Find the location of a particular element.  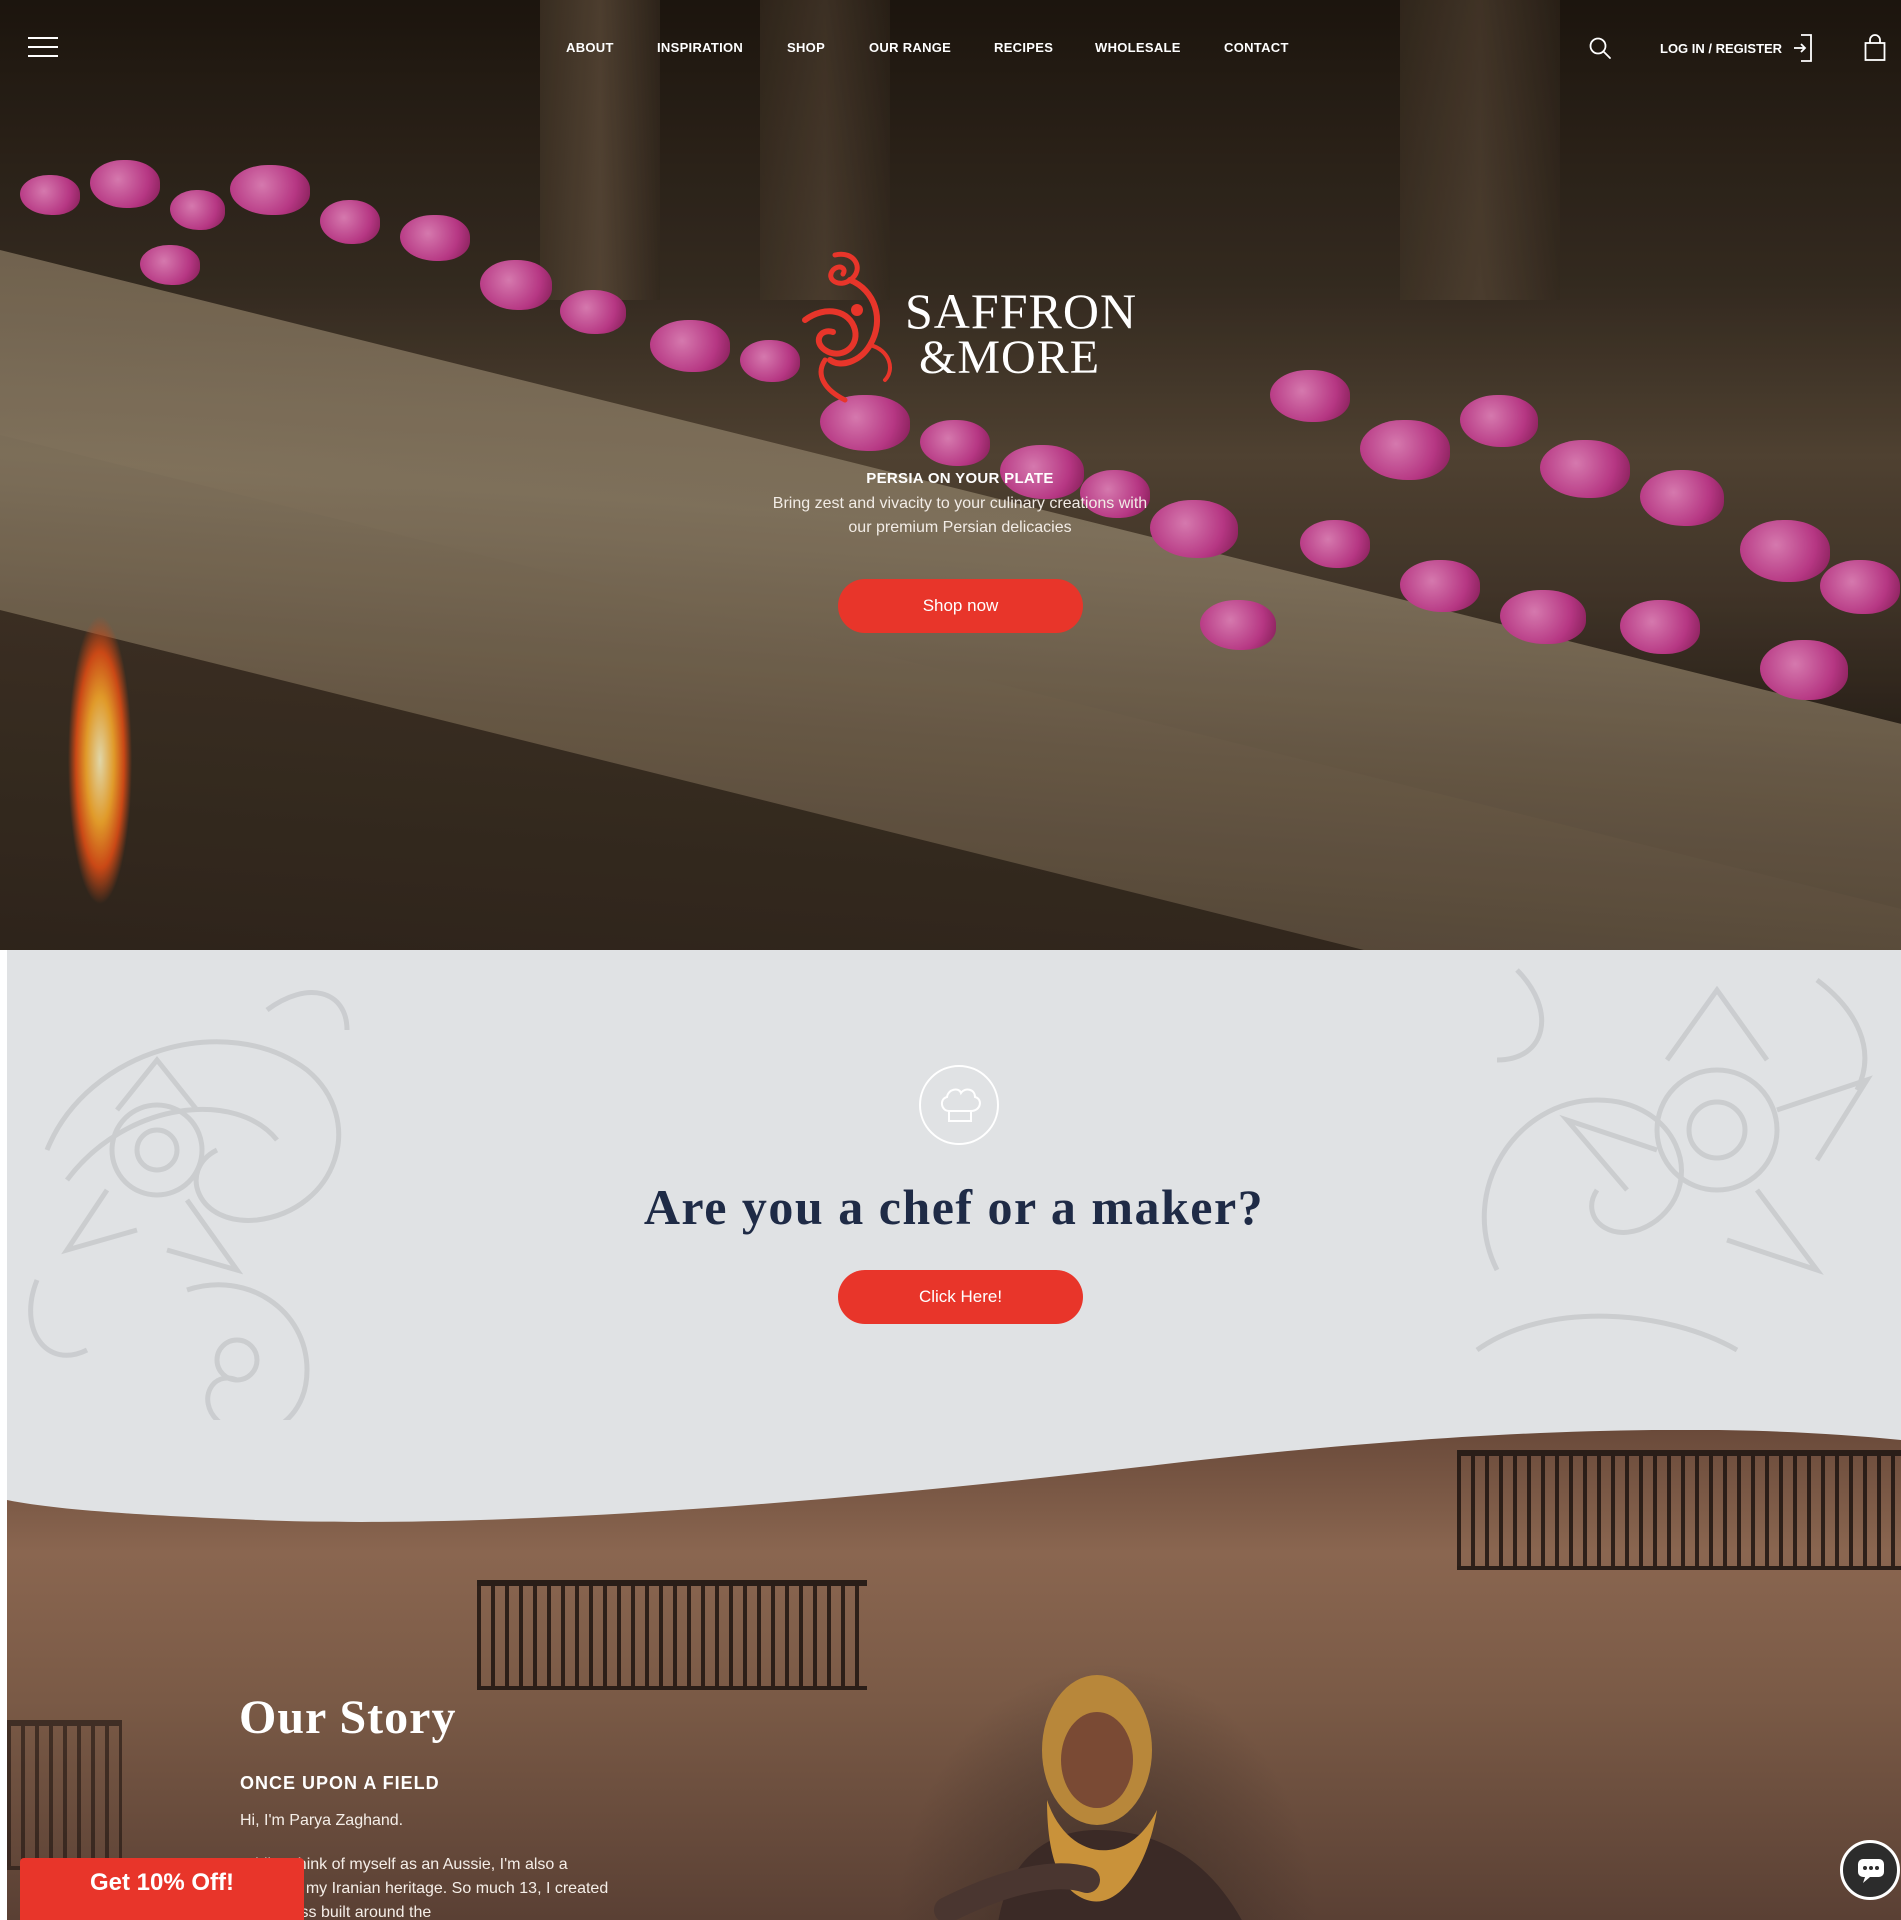

brand-logo: SAFFRON &MORE is located at coordinates (965, 330).